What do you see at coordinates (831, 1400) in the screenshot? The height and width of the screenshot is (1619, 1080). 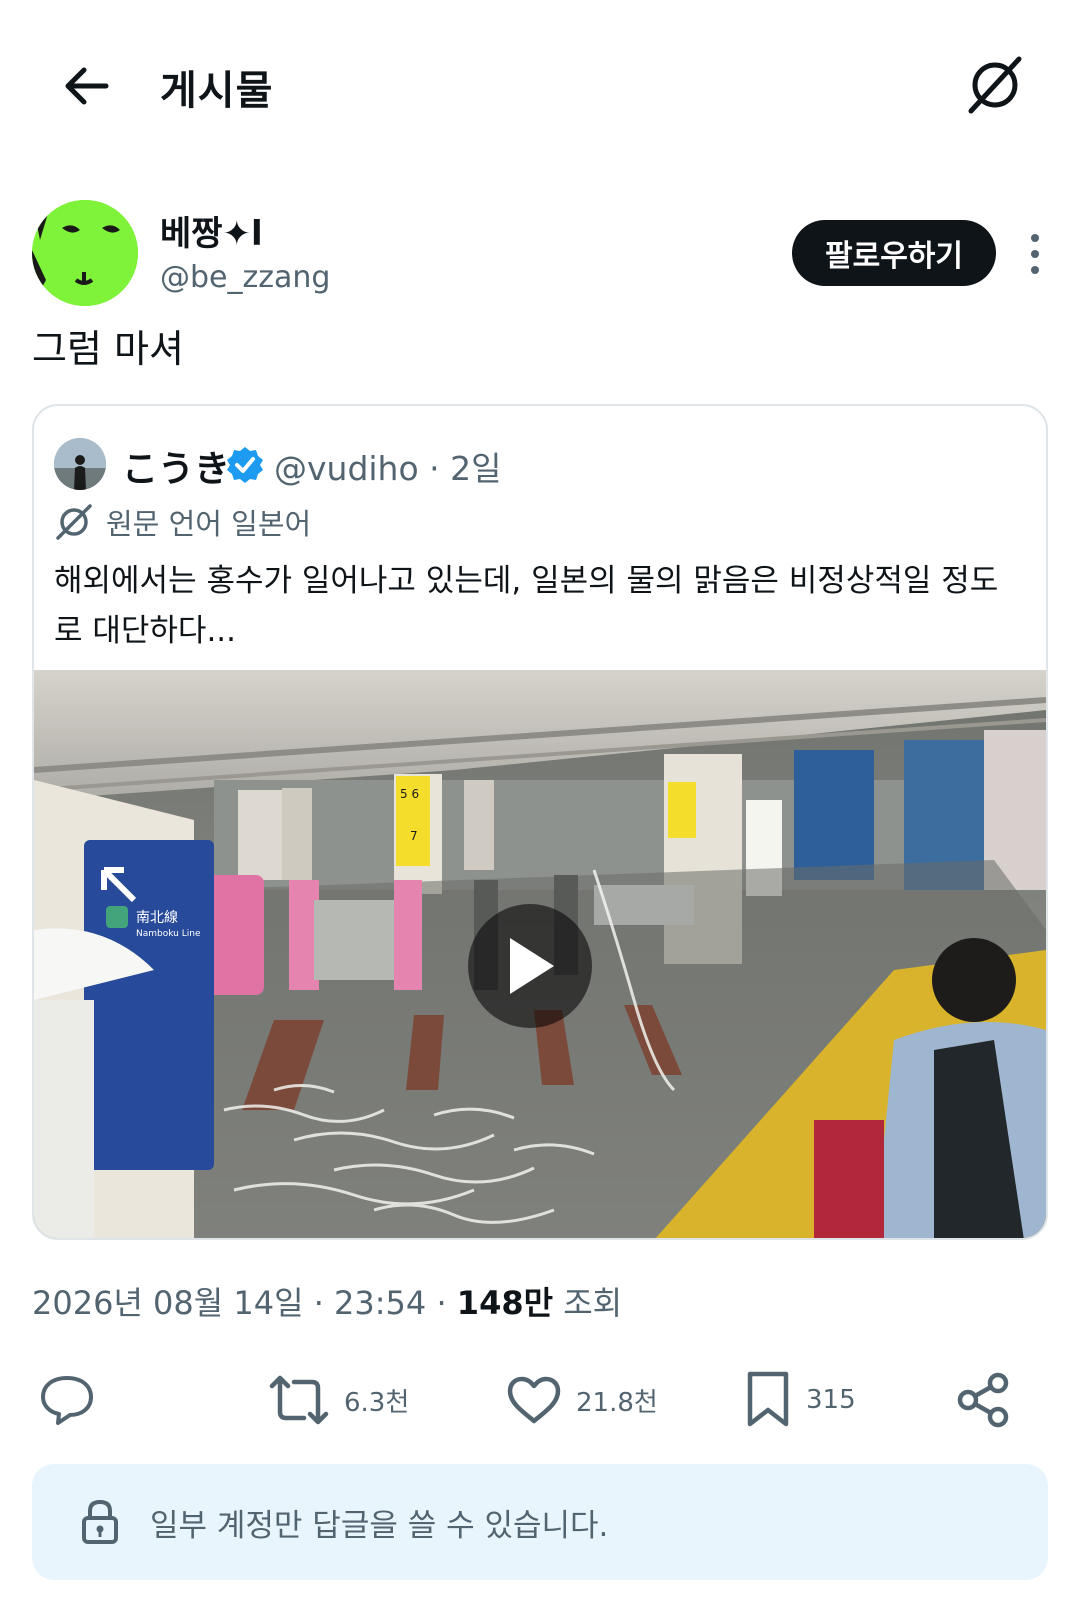 I see `bookmark-count: 315` at bounding box center [831, 1400].